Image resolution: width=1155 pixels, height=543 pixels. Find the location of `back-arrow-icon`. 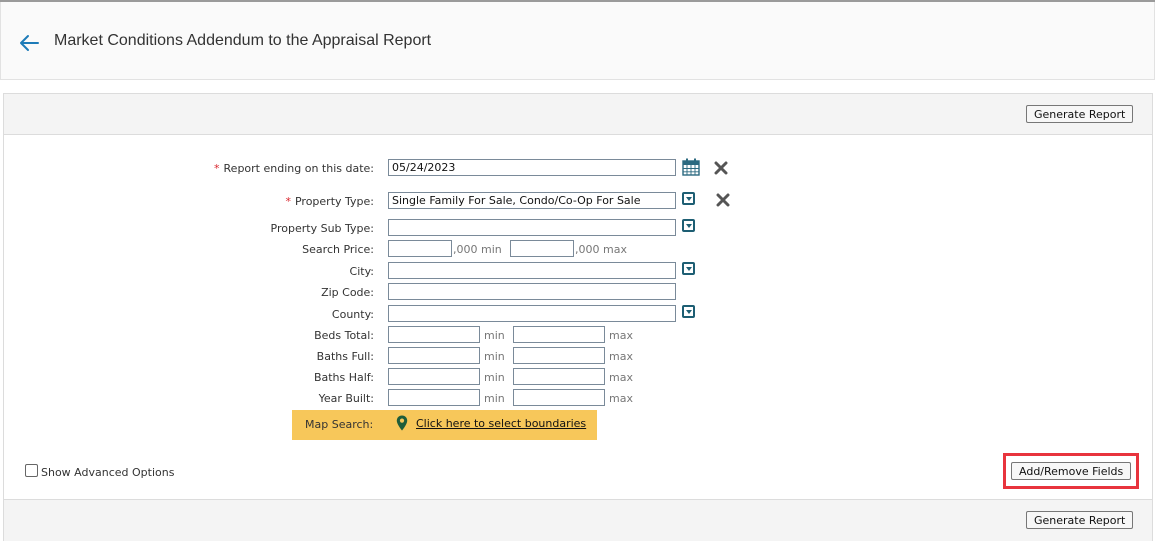

back-arrow-icon is located at coordinates (29, 43).